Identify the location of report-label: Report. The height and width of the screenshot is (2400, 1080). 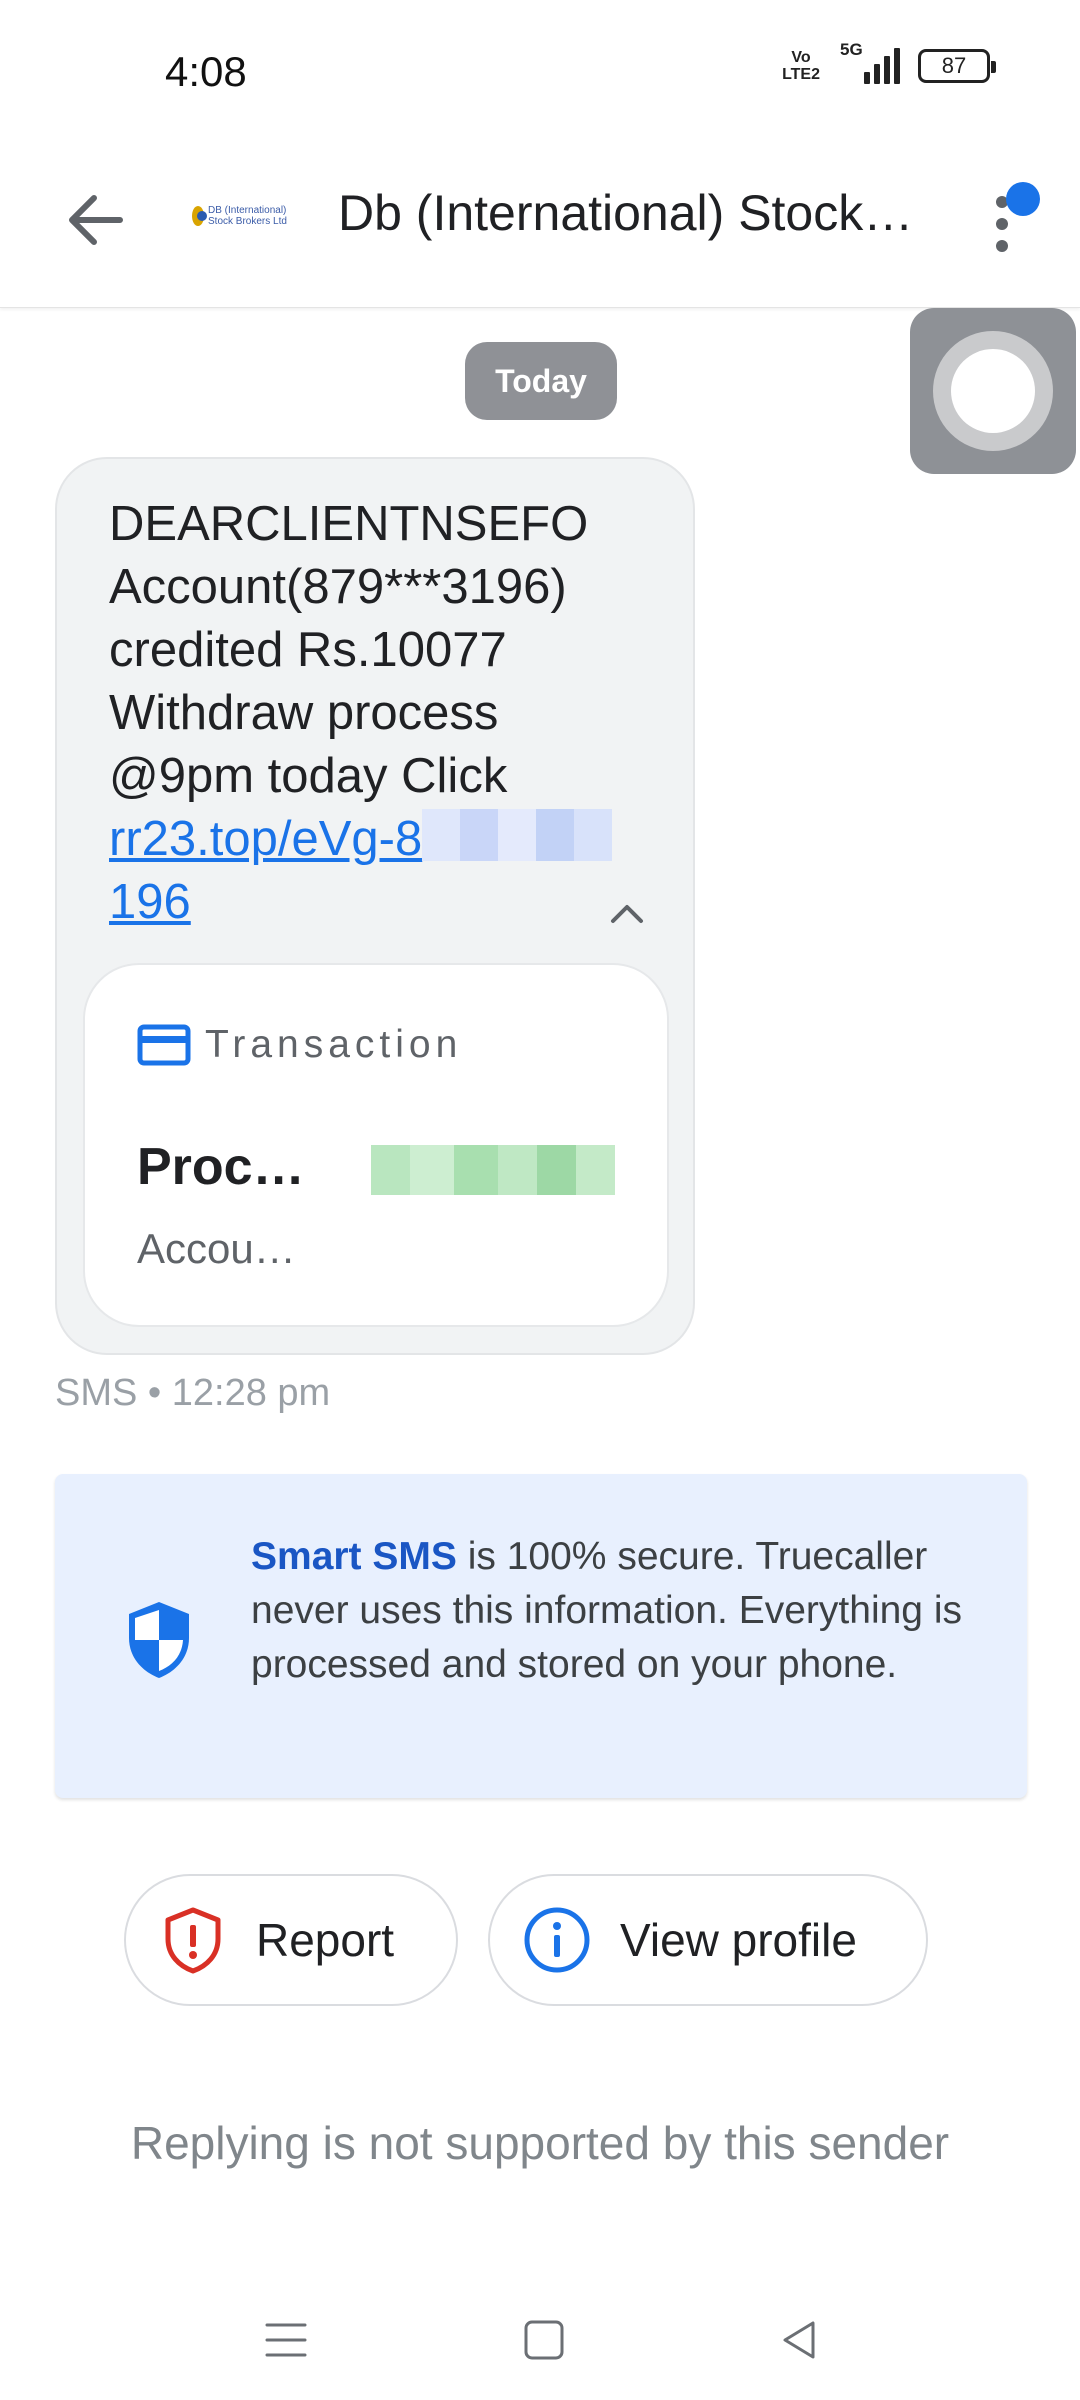
(325, 1940).